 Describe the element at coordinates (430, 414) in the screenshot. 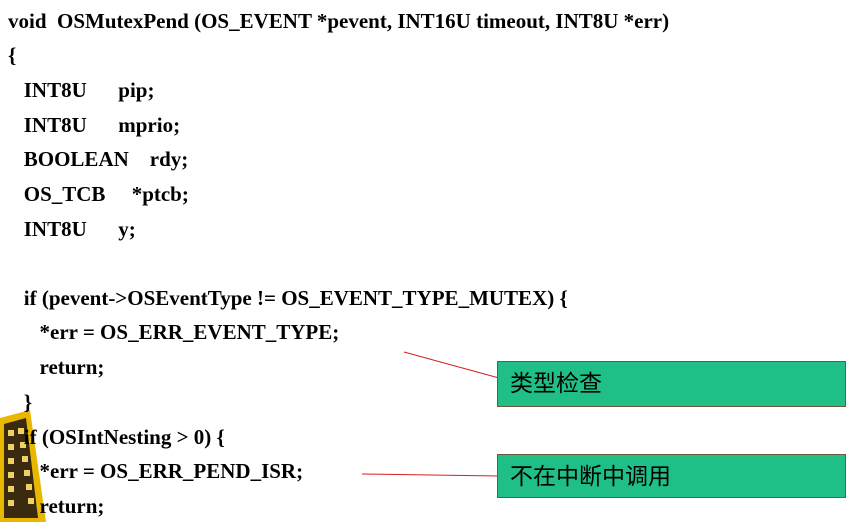

I see `callout-leader-lines` at that location.